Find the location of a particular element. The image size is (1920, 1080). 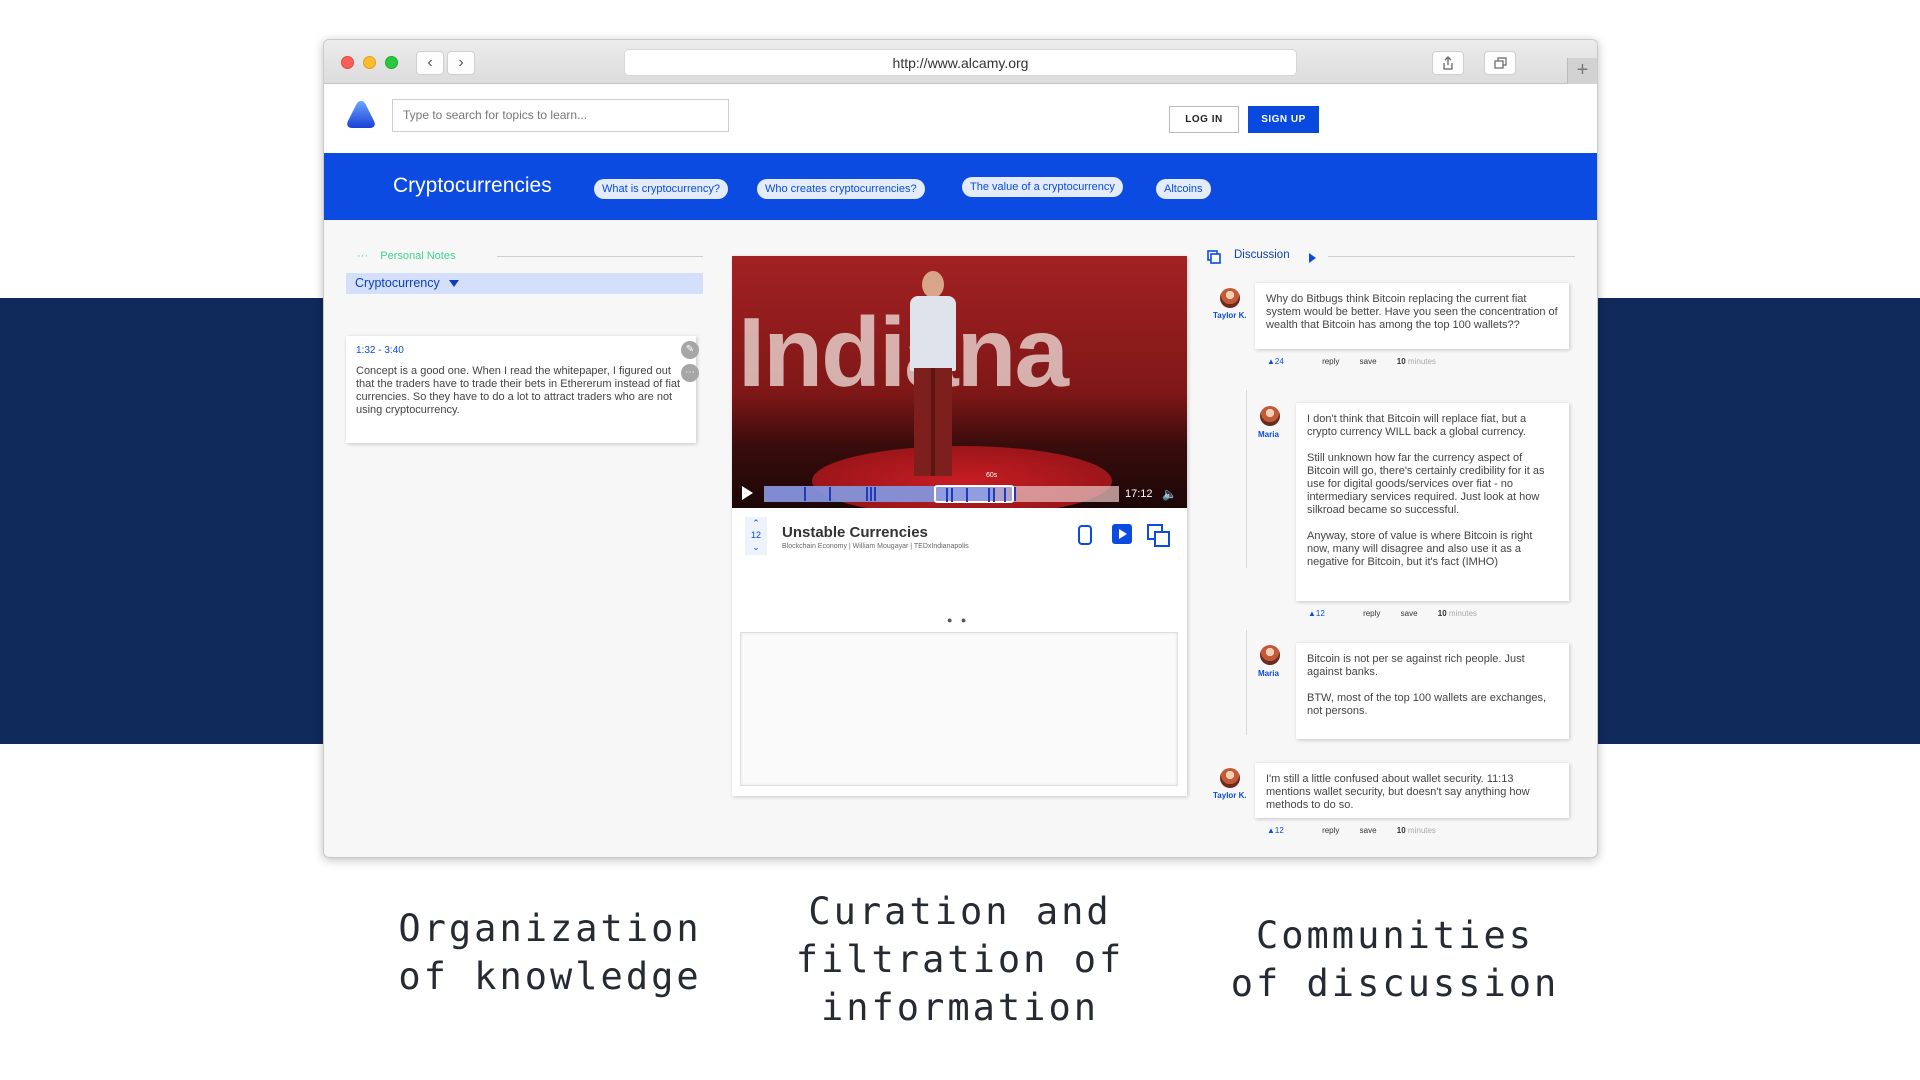

thread-line is located at coordinates (1246, 479).